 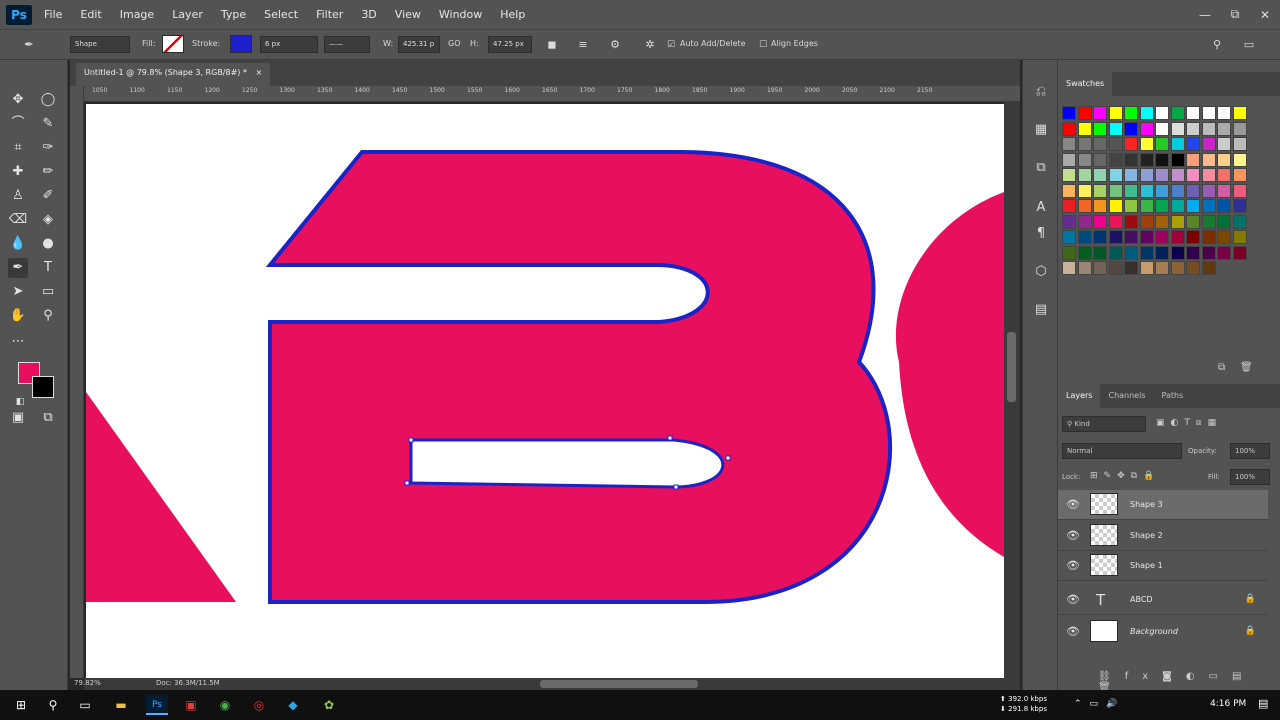 What do you see at coordinates (347, 44) in the screenshot?
I see `stroke-type-select: ——` at bounding box center [347, 44].